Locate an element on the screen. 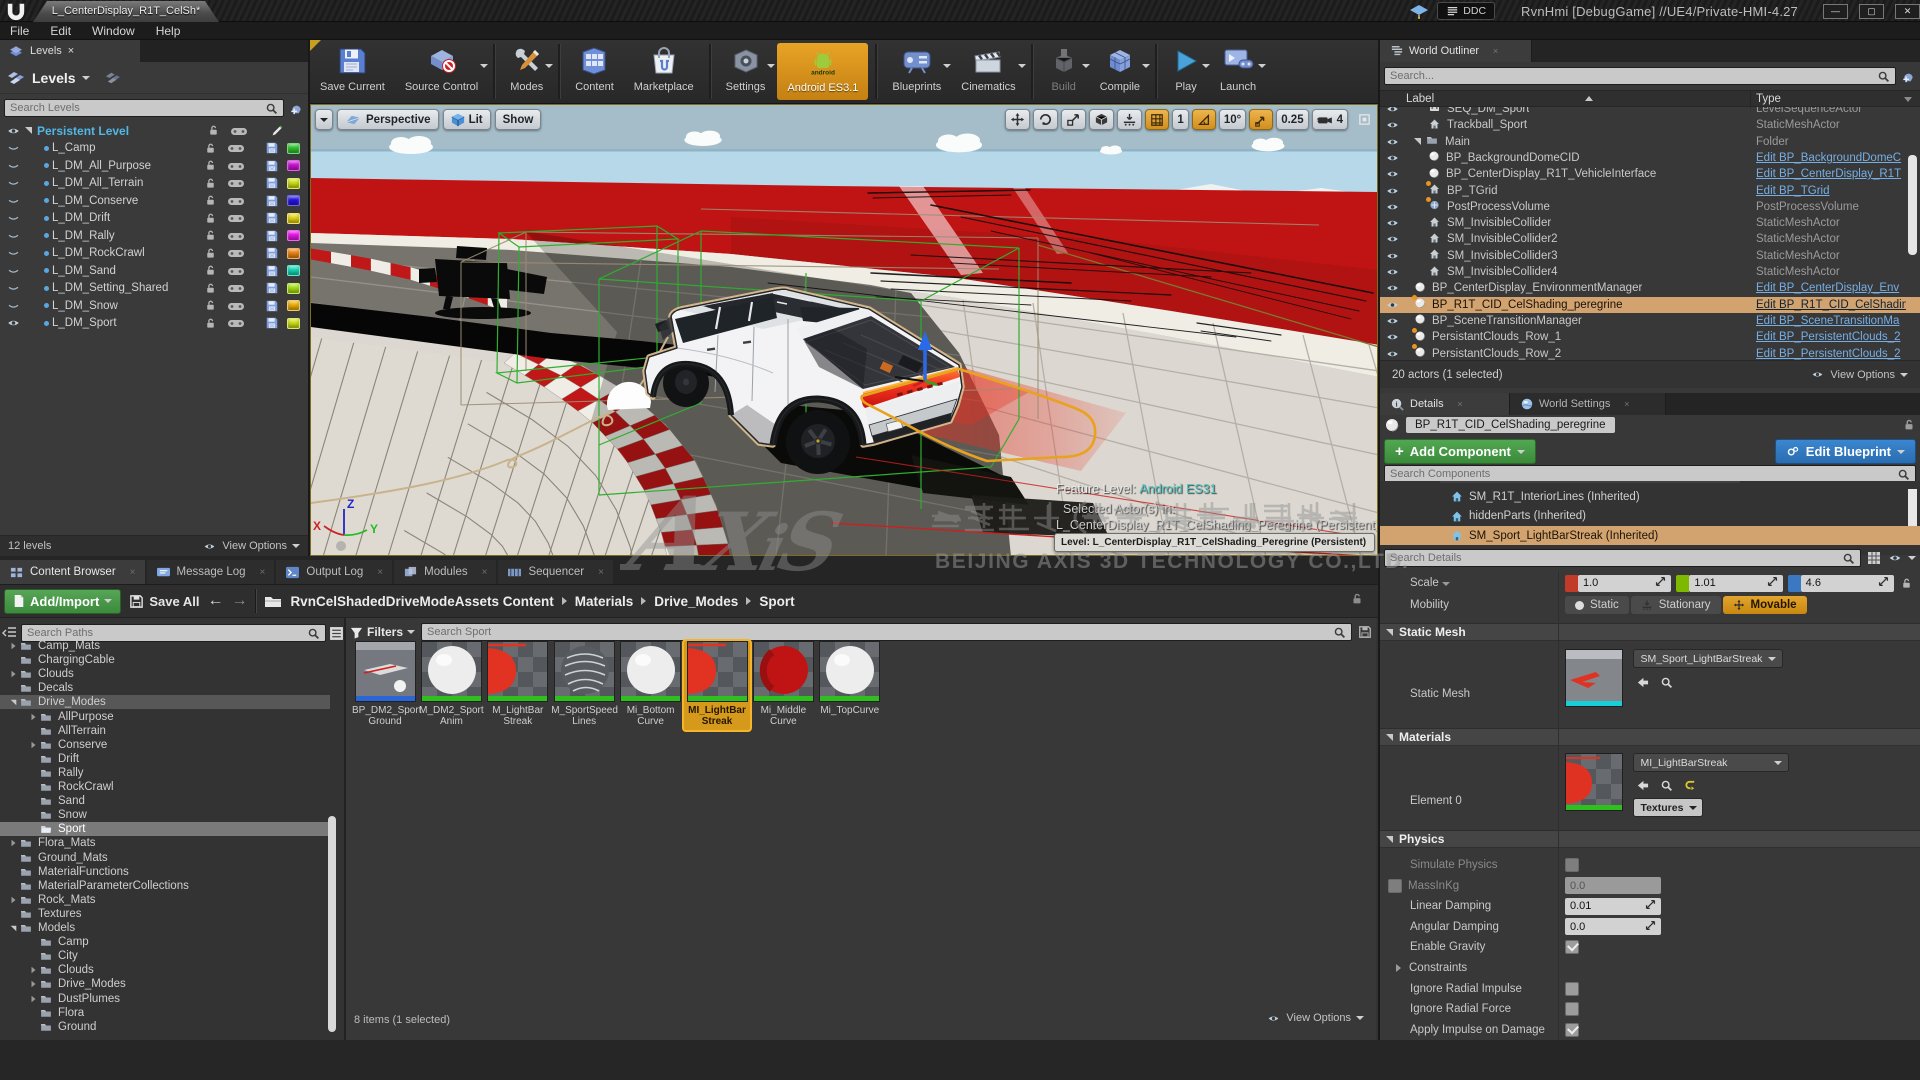  crumb-3: Sport is located at coordinates (776, 601).